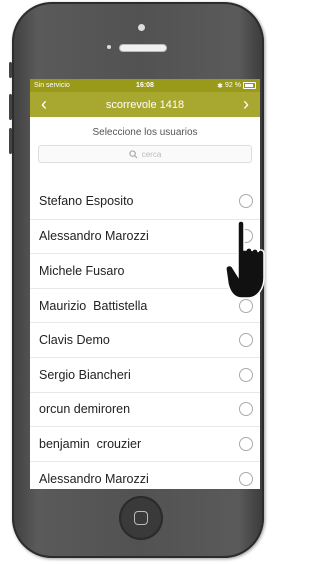 The height and width of the screenshot is (564, 320). I want to click on status-bar: Sin servicio 16:08 ✱ 92 %, so click(145, 85).